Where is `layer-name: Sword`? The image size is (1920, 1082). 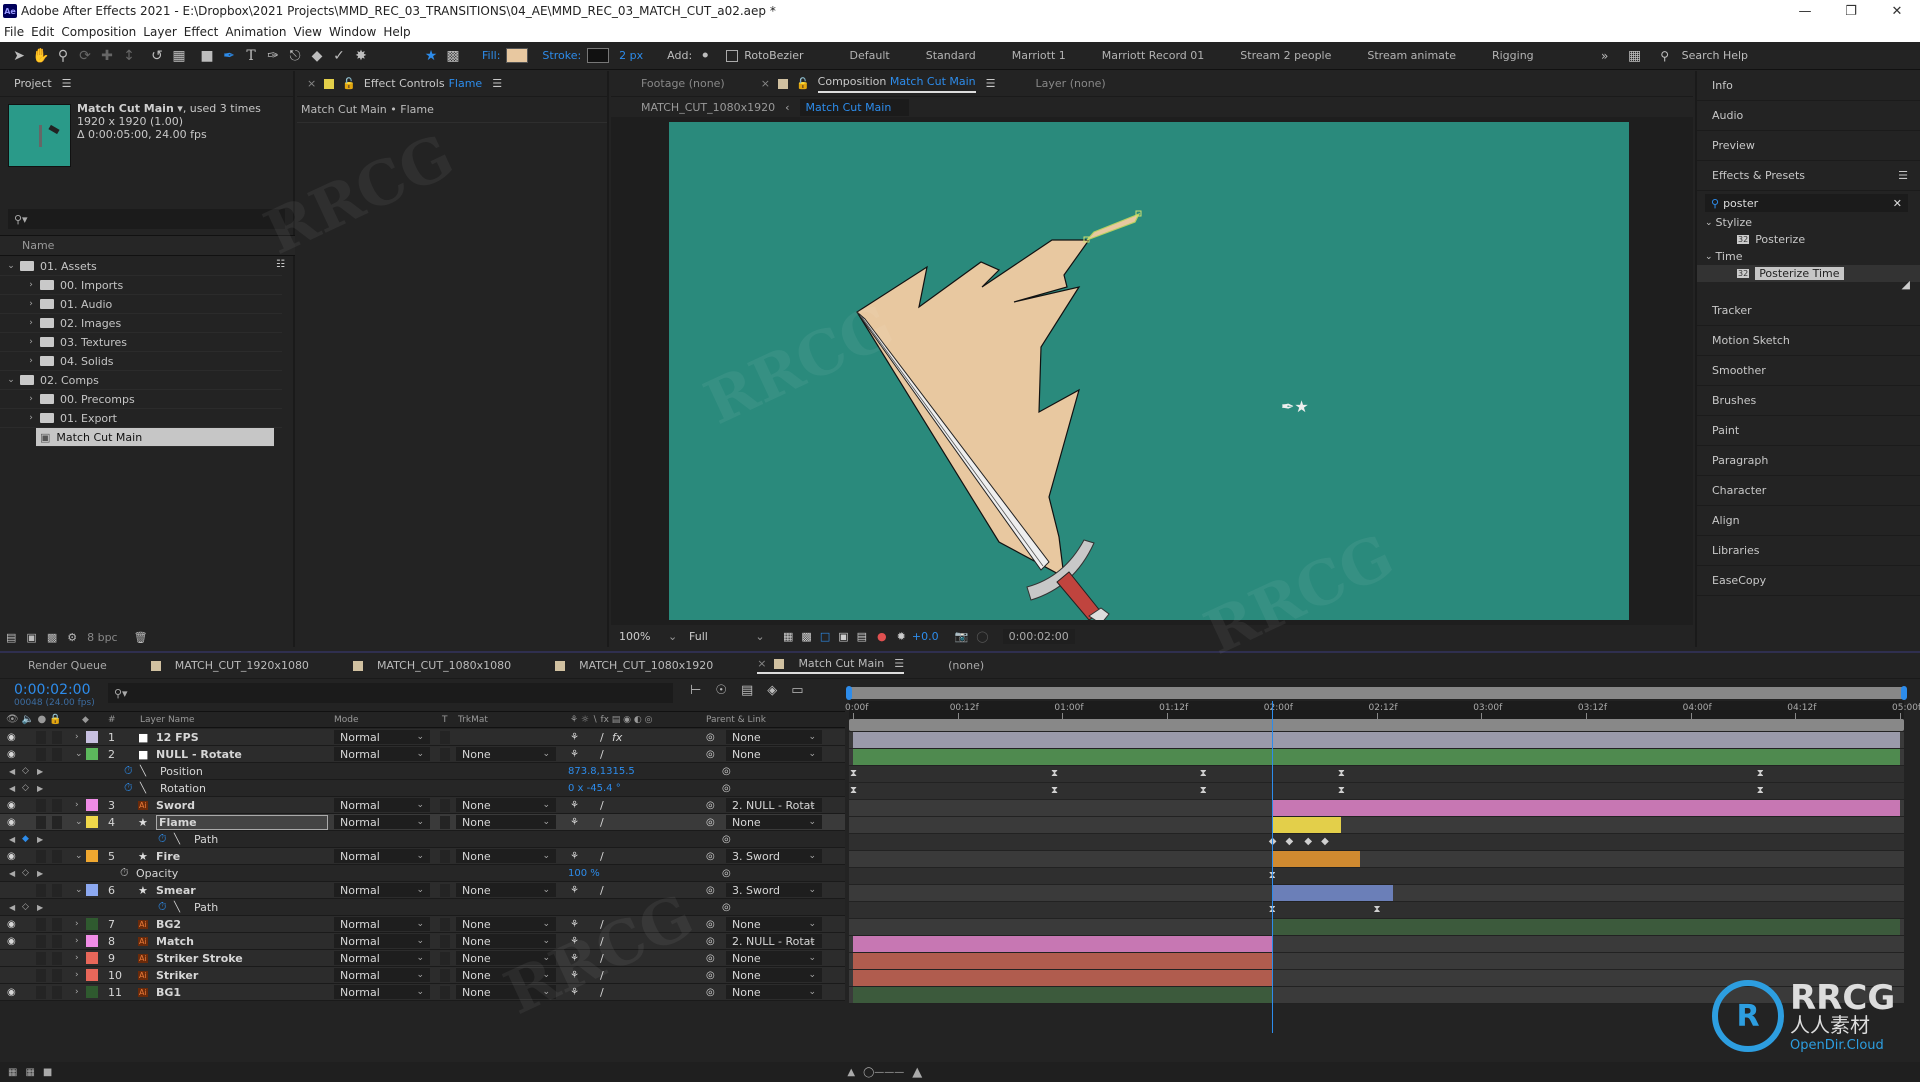 layer-name: Sword is located at coordinates (175, 805).